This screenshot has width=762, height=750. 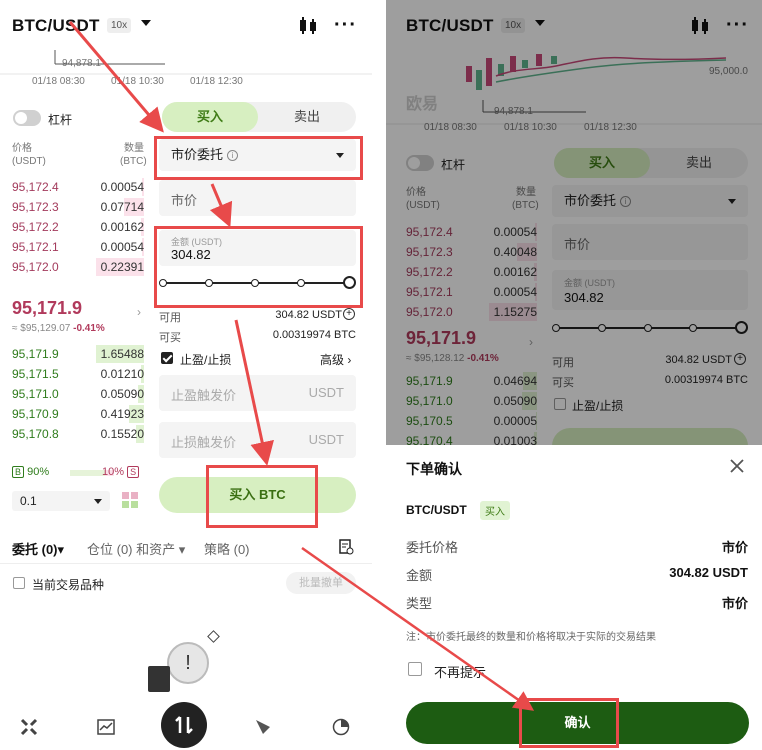 What do you see at coordinates (72, 394) in the screenshot?
I see `bid-row: 95,171.0 0.05090` at bounding box center [72, 394].